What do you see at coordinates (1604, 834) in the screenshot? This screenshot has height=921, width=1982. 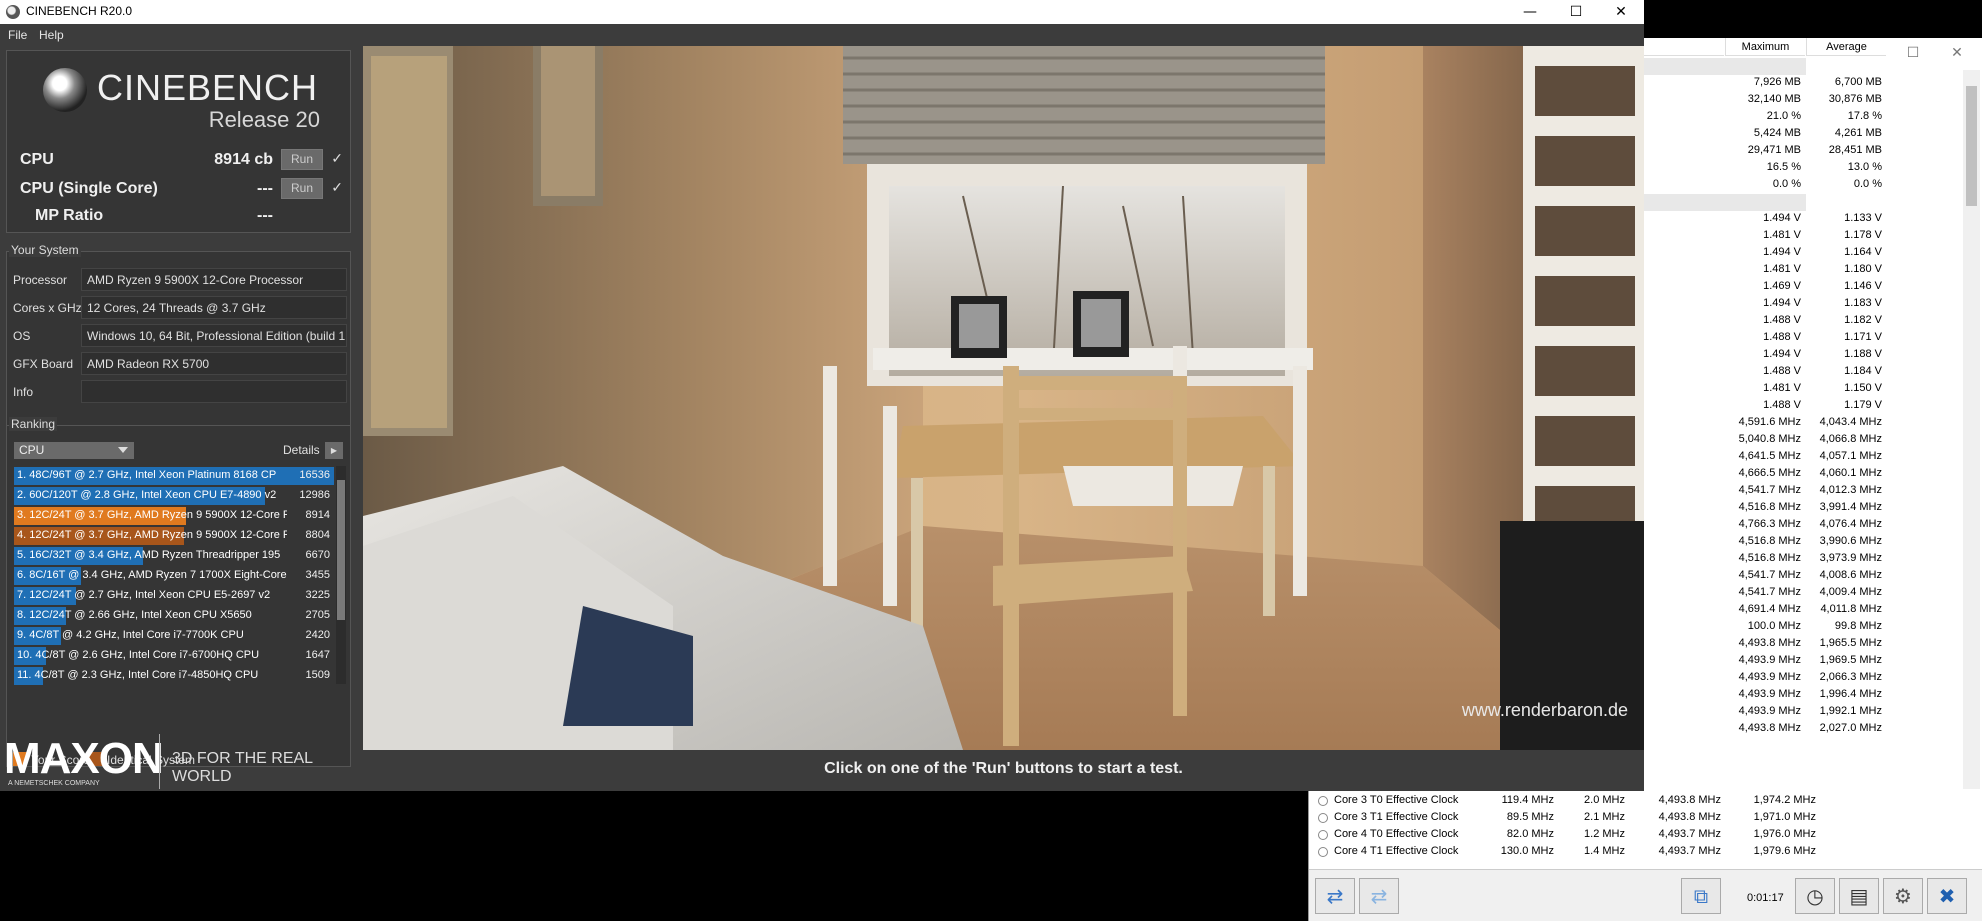 I see `sensor-min: 1.2 MHz` at bounding box center [1604, 834].